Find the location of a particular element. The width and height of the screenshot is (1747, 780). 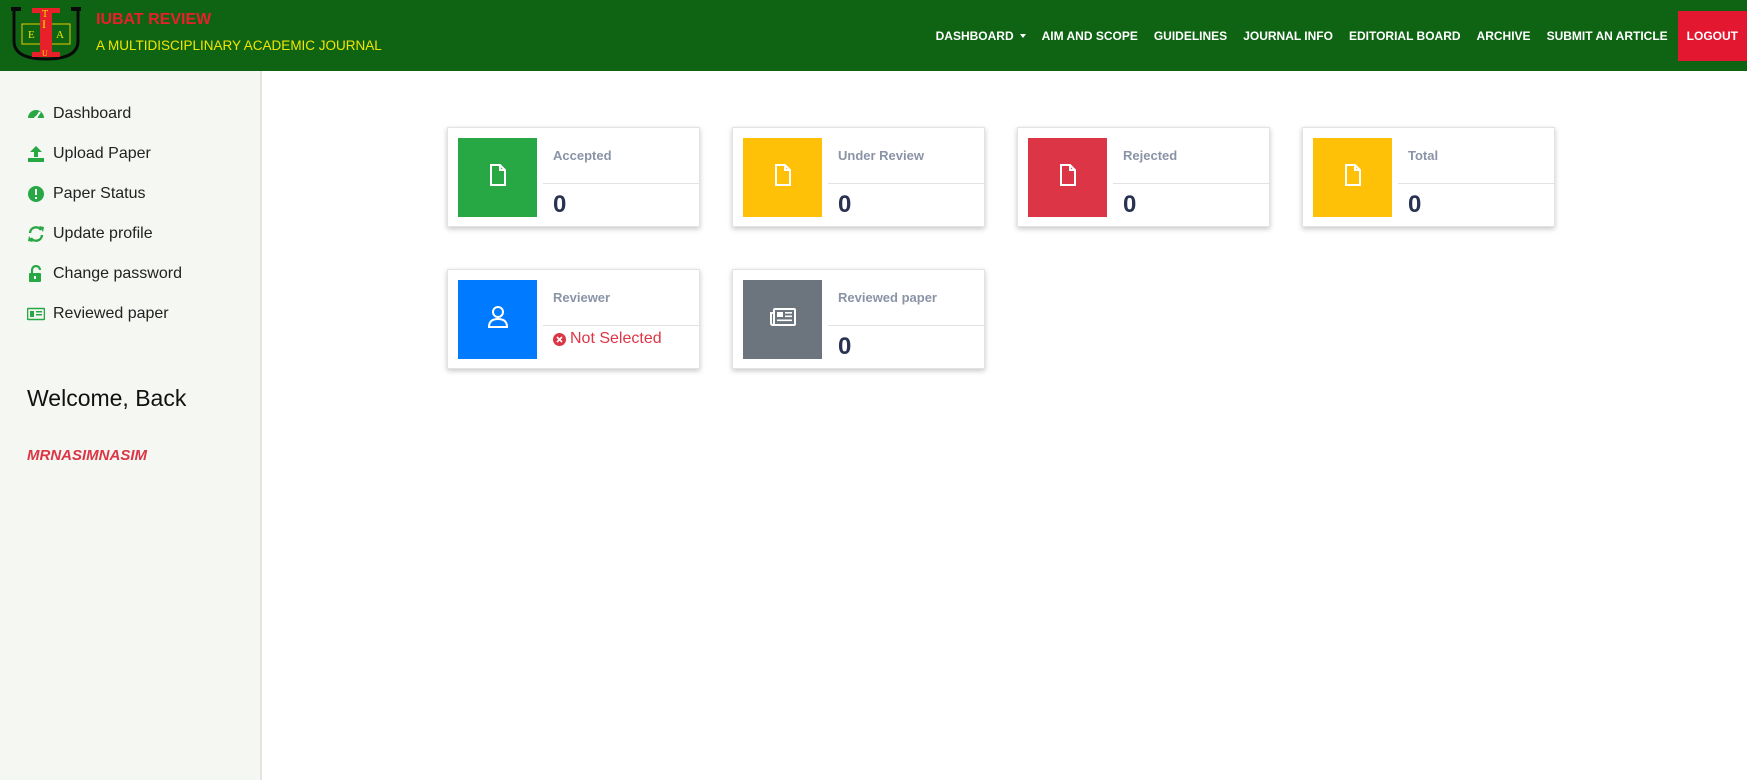

sidebar-item-label: Dashboard is located at coordinates (92, 113).